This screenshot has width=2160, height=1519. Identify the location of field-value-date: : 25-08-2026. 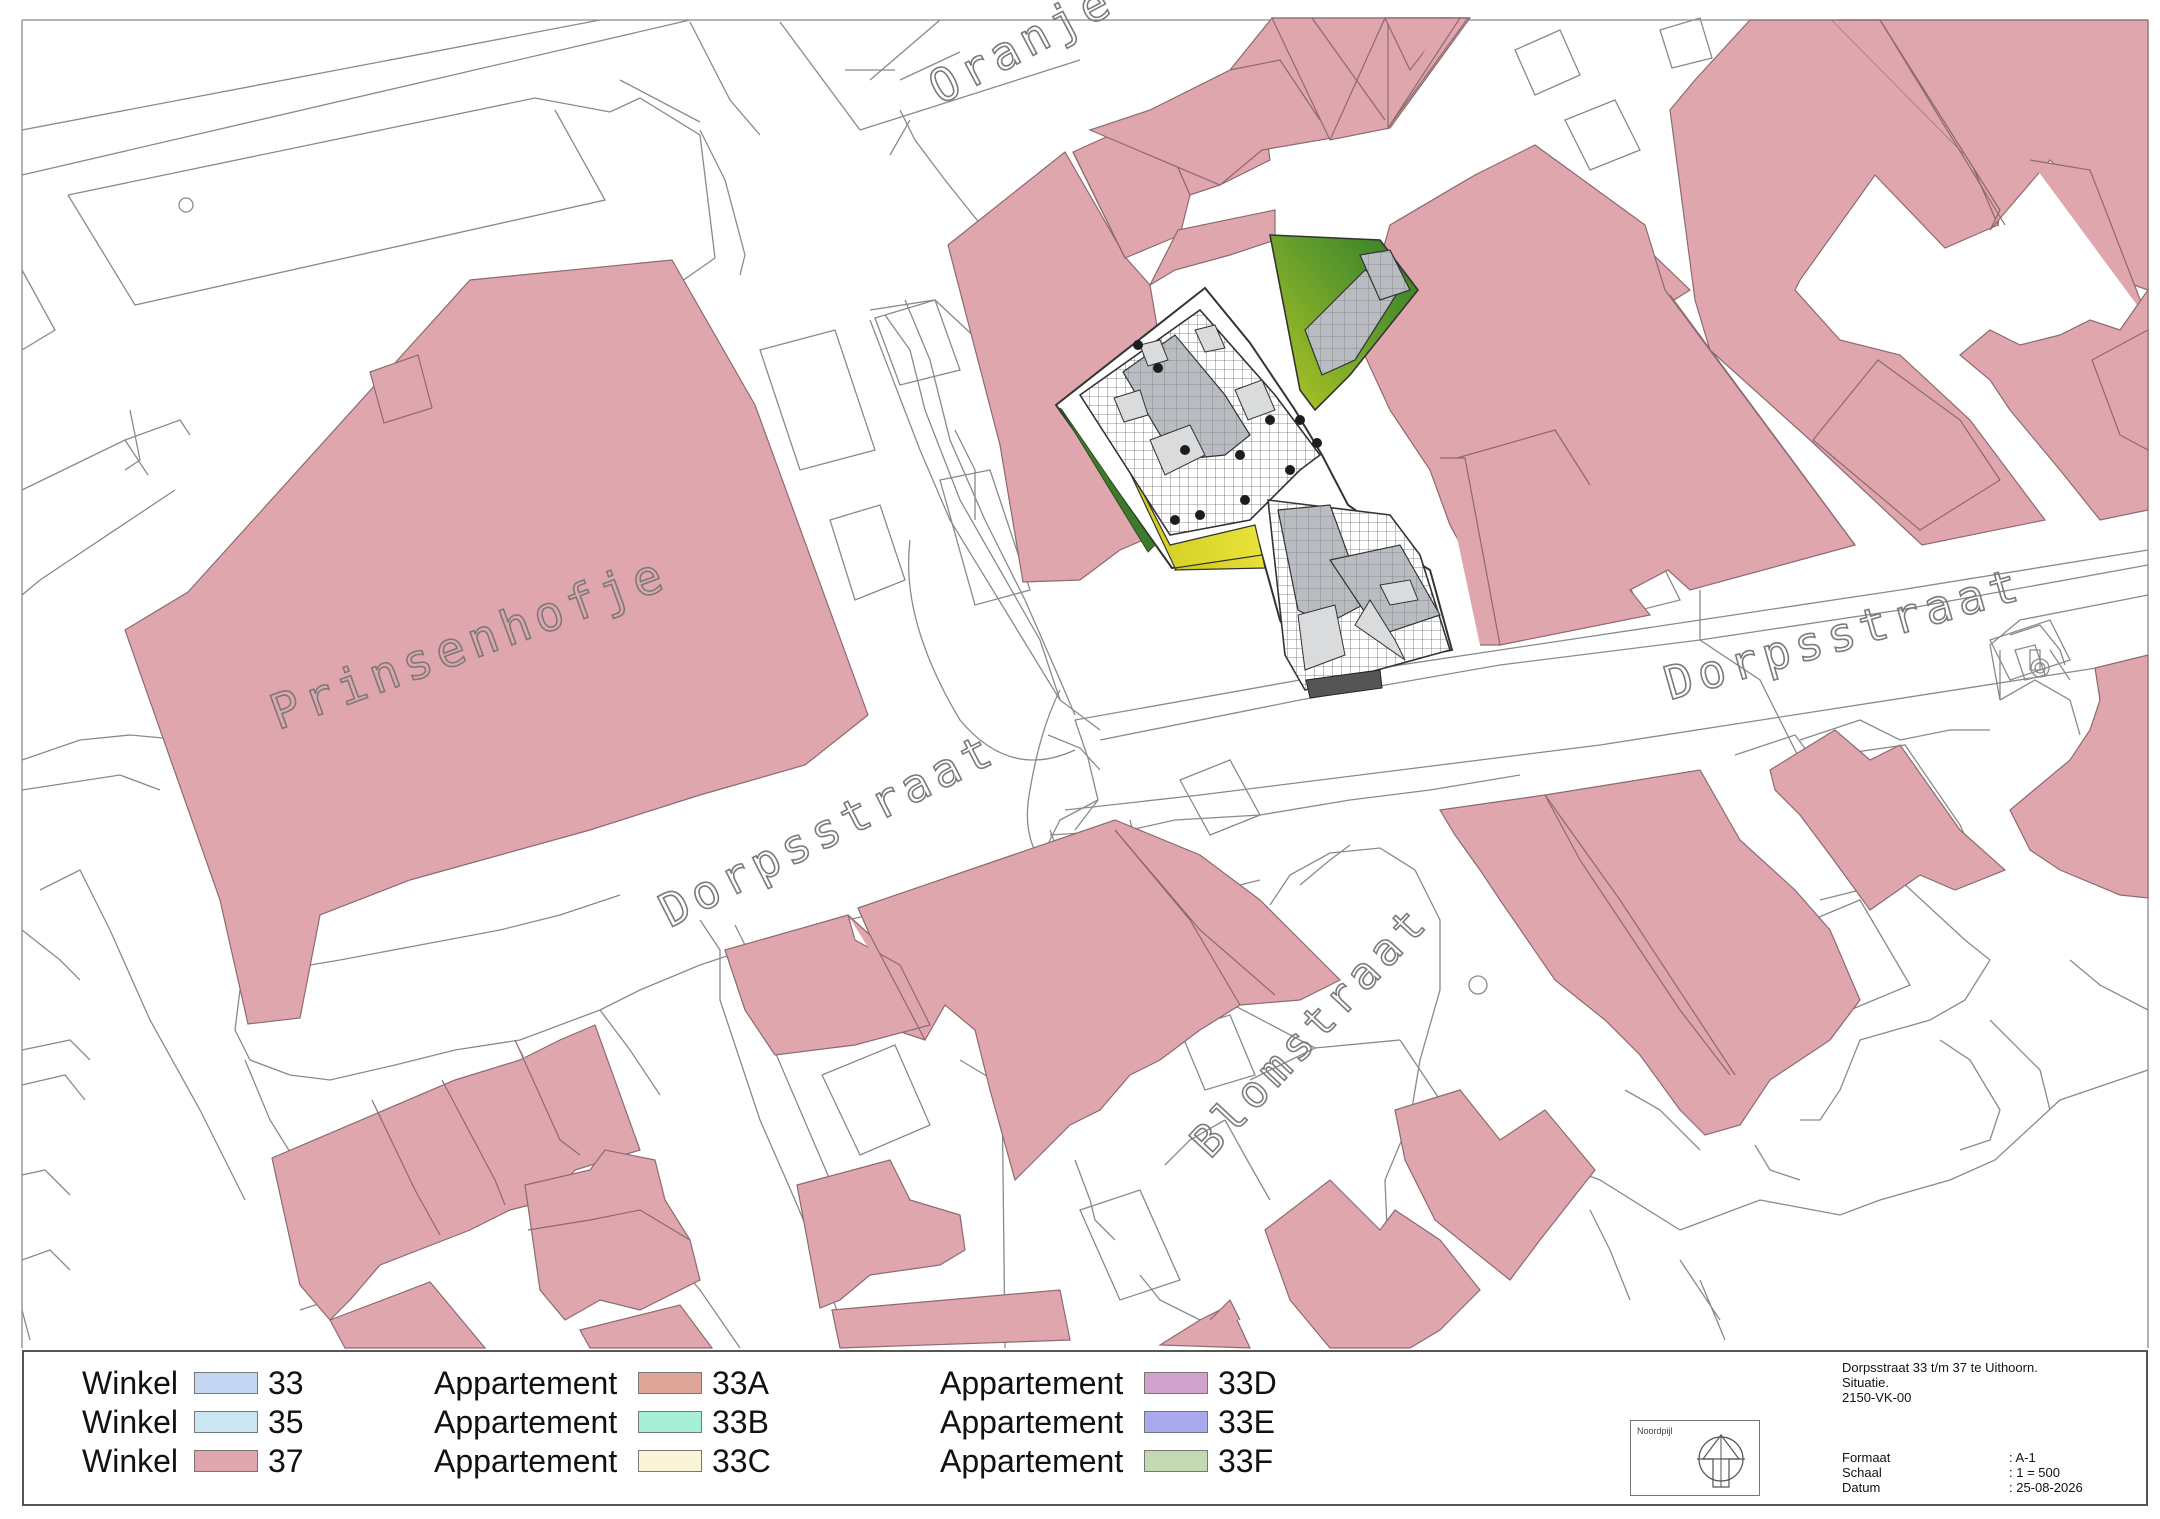
(2046, 1487).